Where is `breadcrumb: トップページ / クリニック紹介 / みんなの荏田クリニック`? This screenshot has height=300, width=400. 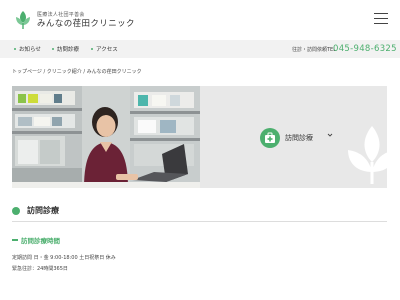 breadcrumb: トップページ / クリニック紹介 / みんなの荏田クリニック is located at coordinates (77, 71).